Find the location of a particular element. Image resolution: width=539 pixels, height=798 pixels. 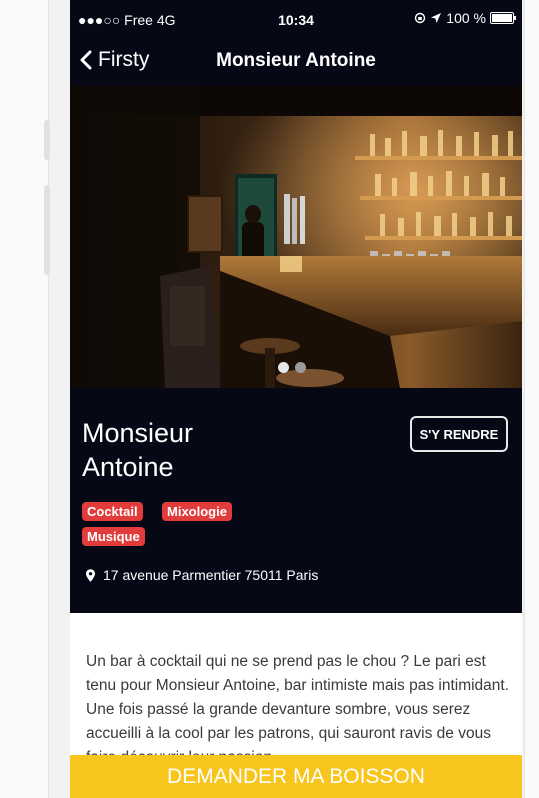

device-frame-right is located at coordinates (531, 399).